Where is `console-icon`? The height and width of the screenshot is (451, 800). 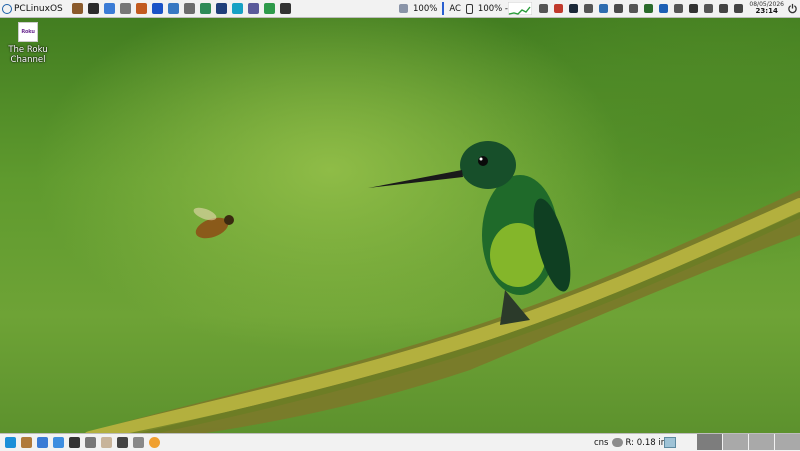 console-icon is located at coordinates (122, 442).